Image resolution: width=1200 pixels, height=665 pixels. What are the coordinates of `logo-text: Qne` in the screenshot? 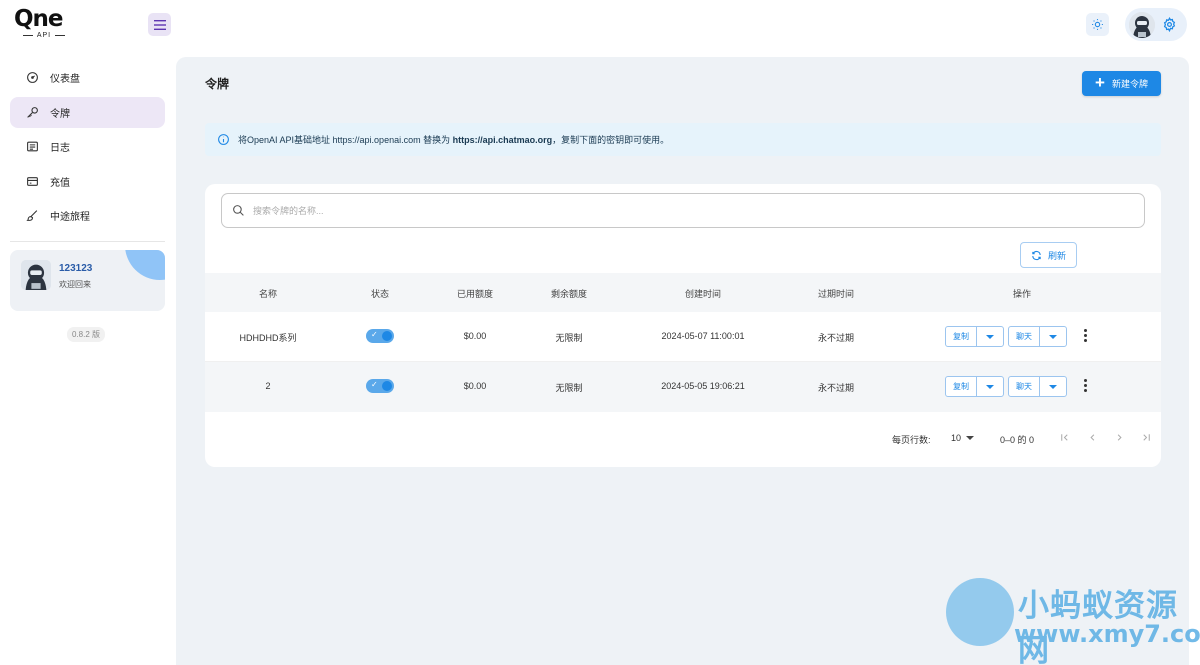 It's located at (39, 19).